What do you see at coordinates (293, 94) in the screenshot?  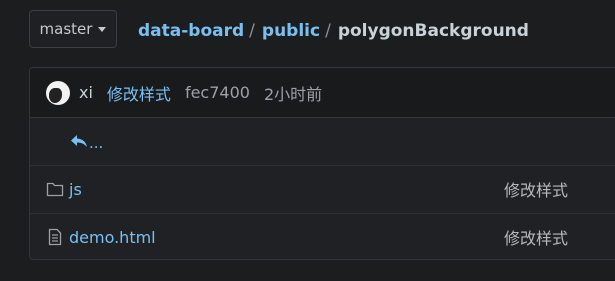 I see `commit-time: 2小时前` at bounding box center [293, 94].